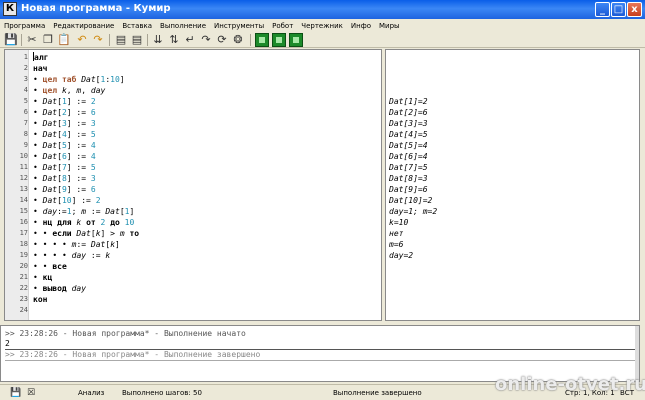 The image size is (645, 400). I want to click on line-number: 17, so click(23, 233).